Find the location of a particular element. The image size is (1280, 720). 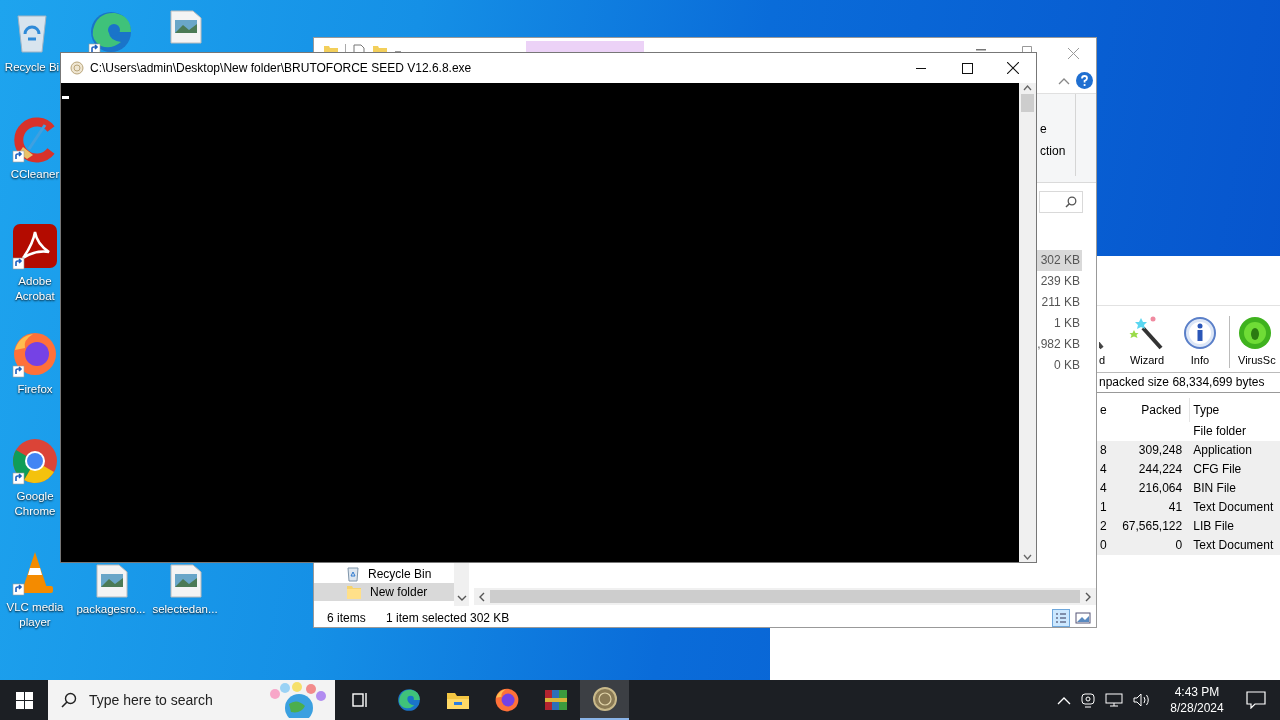

table-cell-text: 2 is located at coordinates (1103, 526).